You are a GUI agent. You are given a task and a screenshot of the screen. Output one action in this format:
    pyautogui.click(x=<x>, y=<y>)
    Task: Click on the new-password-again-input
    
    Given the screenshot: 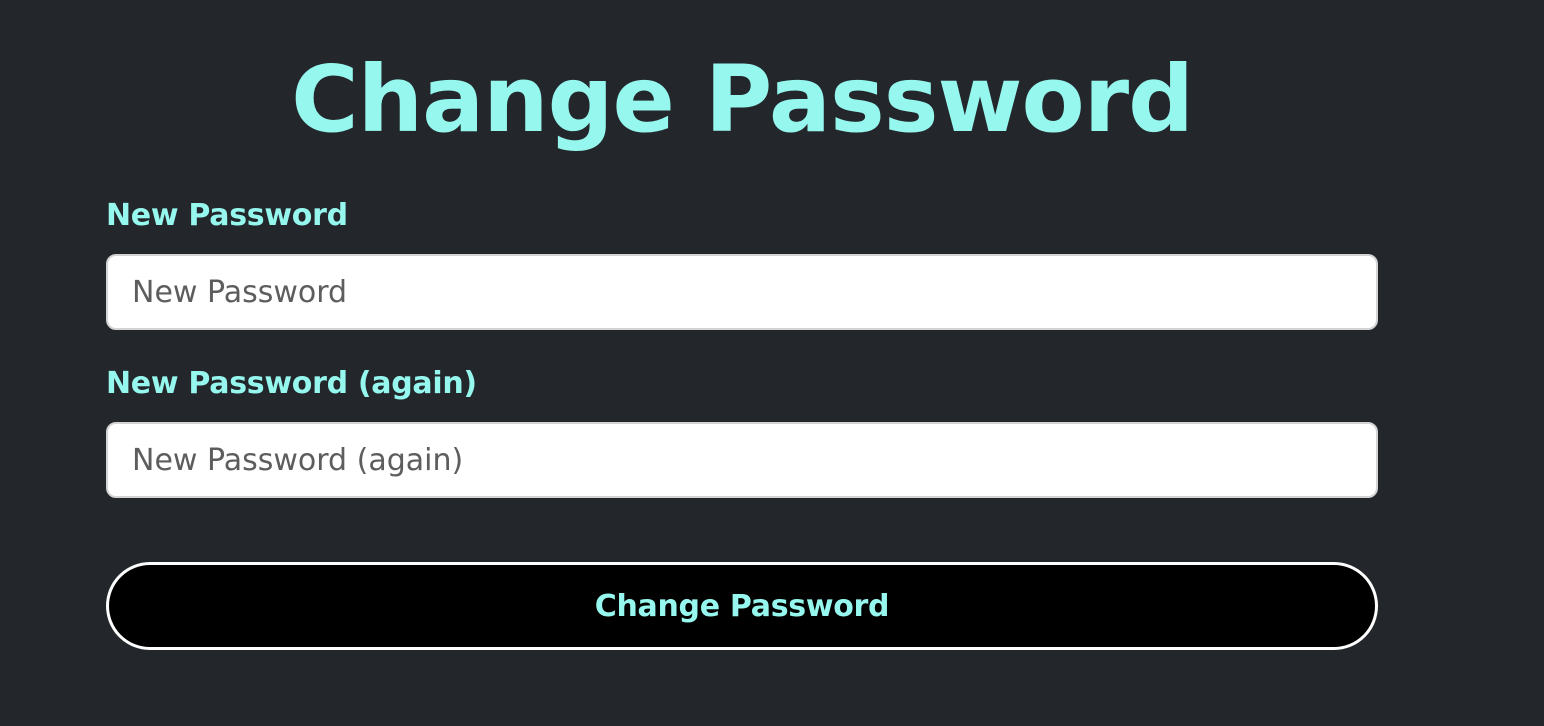 What is the action you would take?
    pyautogui.click(x=742, y=460)
    